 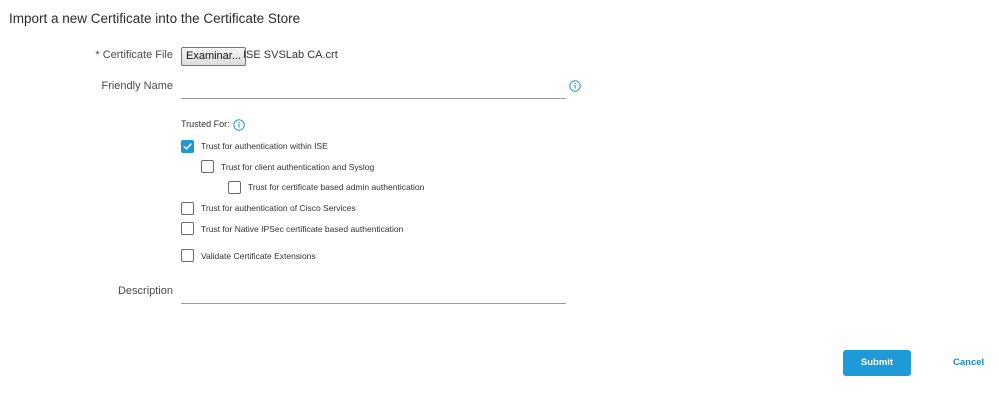 I want to click on trust-ise-auth-label: Trust for authentication within ISE, so click(x=264, y=146).